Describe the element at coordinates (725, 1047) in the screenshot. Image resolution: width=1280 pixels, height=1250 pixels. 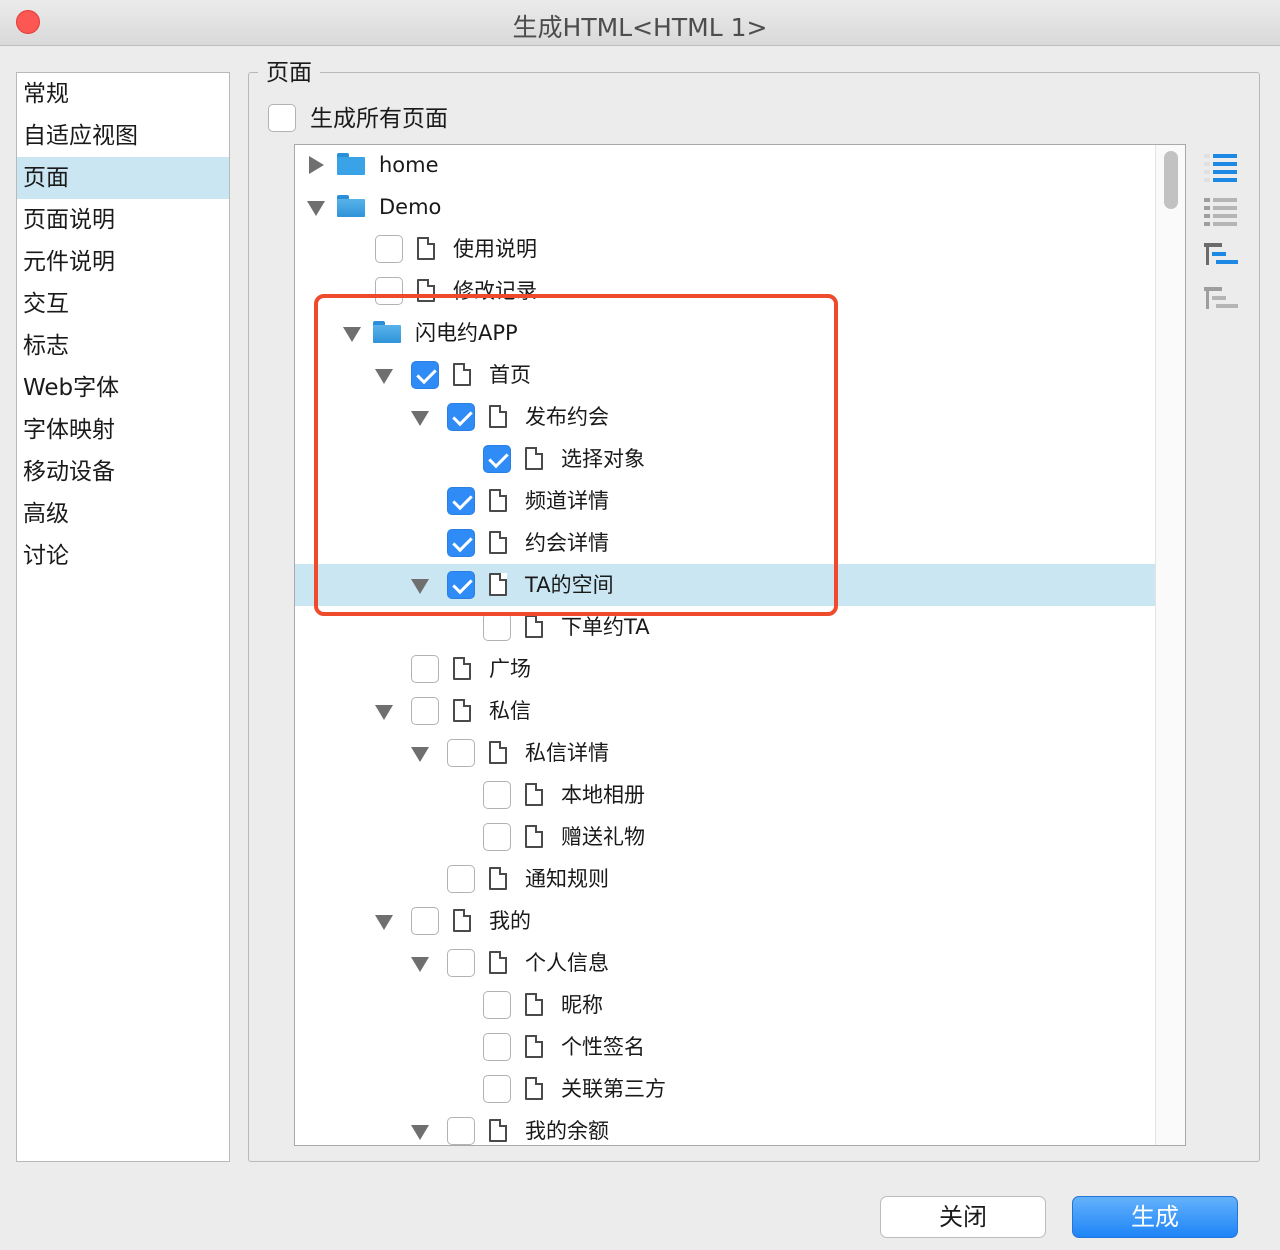
I see `tree-page-row: 个性签名` at that location.